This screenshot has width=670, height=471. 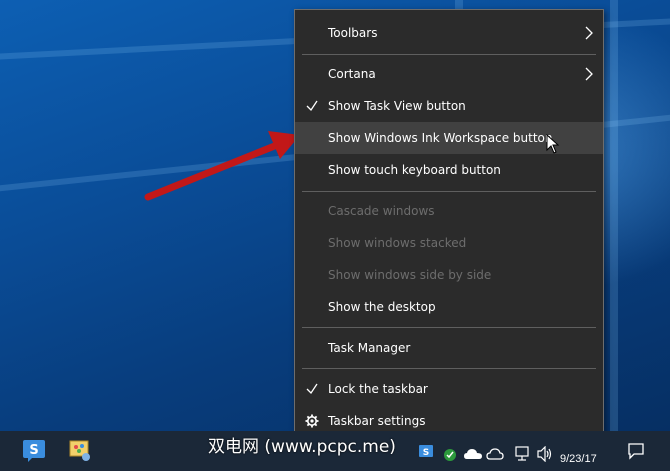 I want to click on watermark-text: 双电网 (www.pcpc.me), so click(x=302, y=447).